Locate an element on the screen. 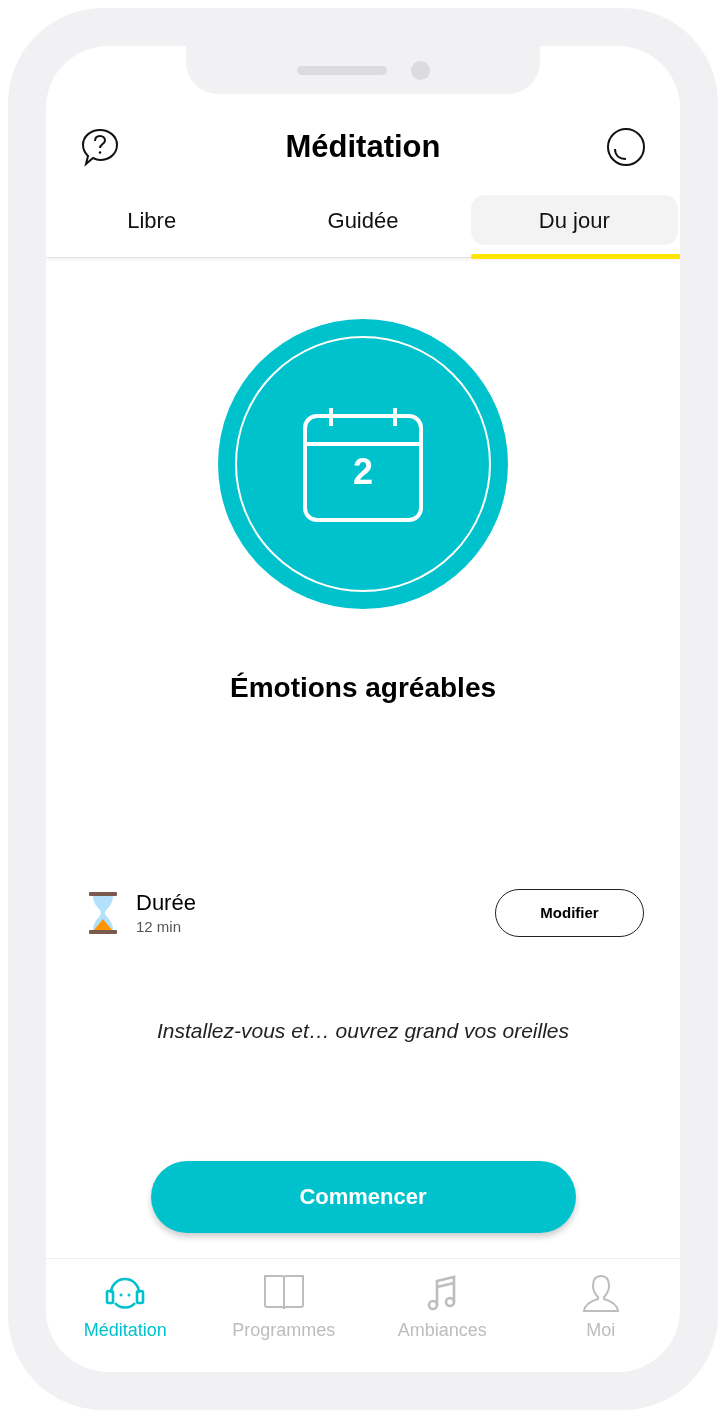 This screenshot has height=1419, width=726. nav-item: Moi is located at coordinates (600, 1308).